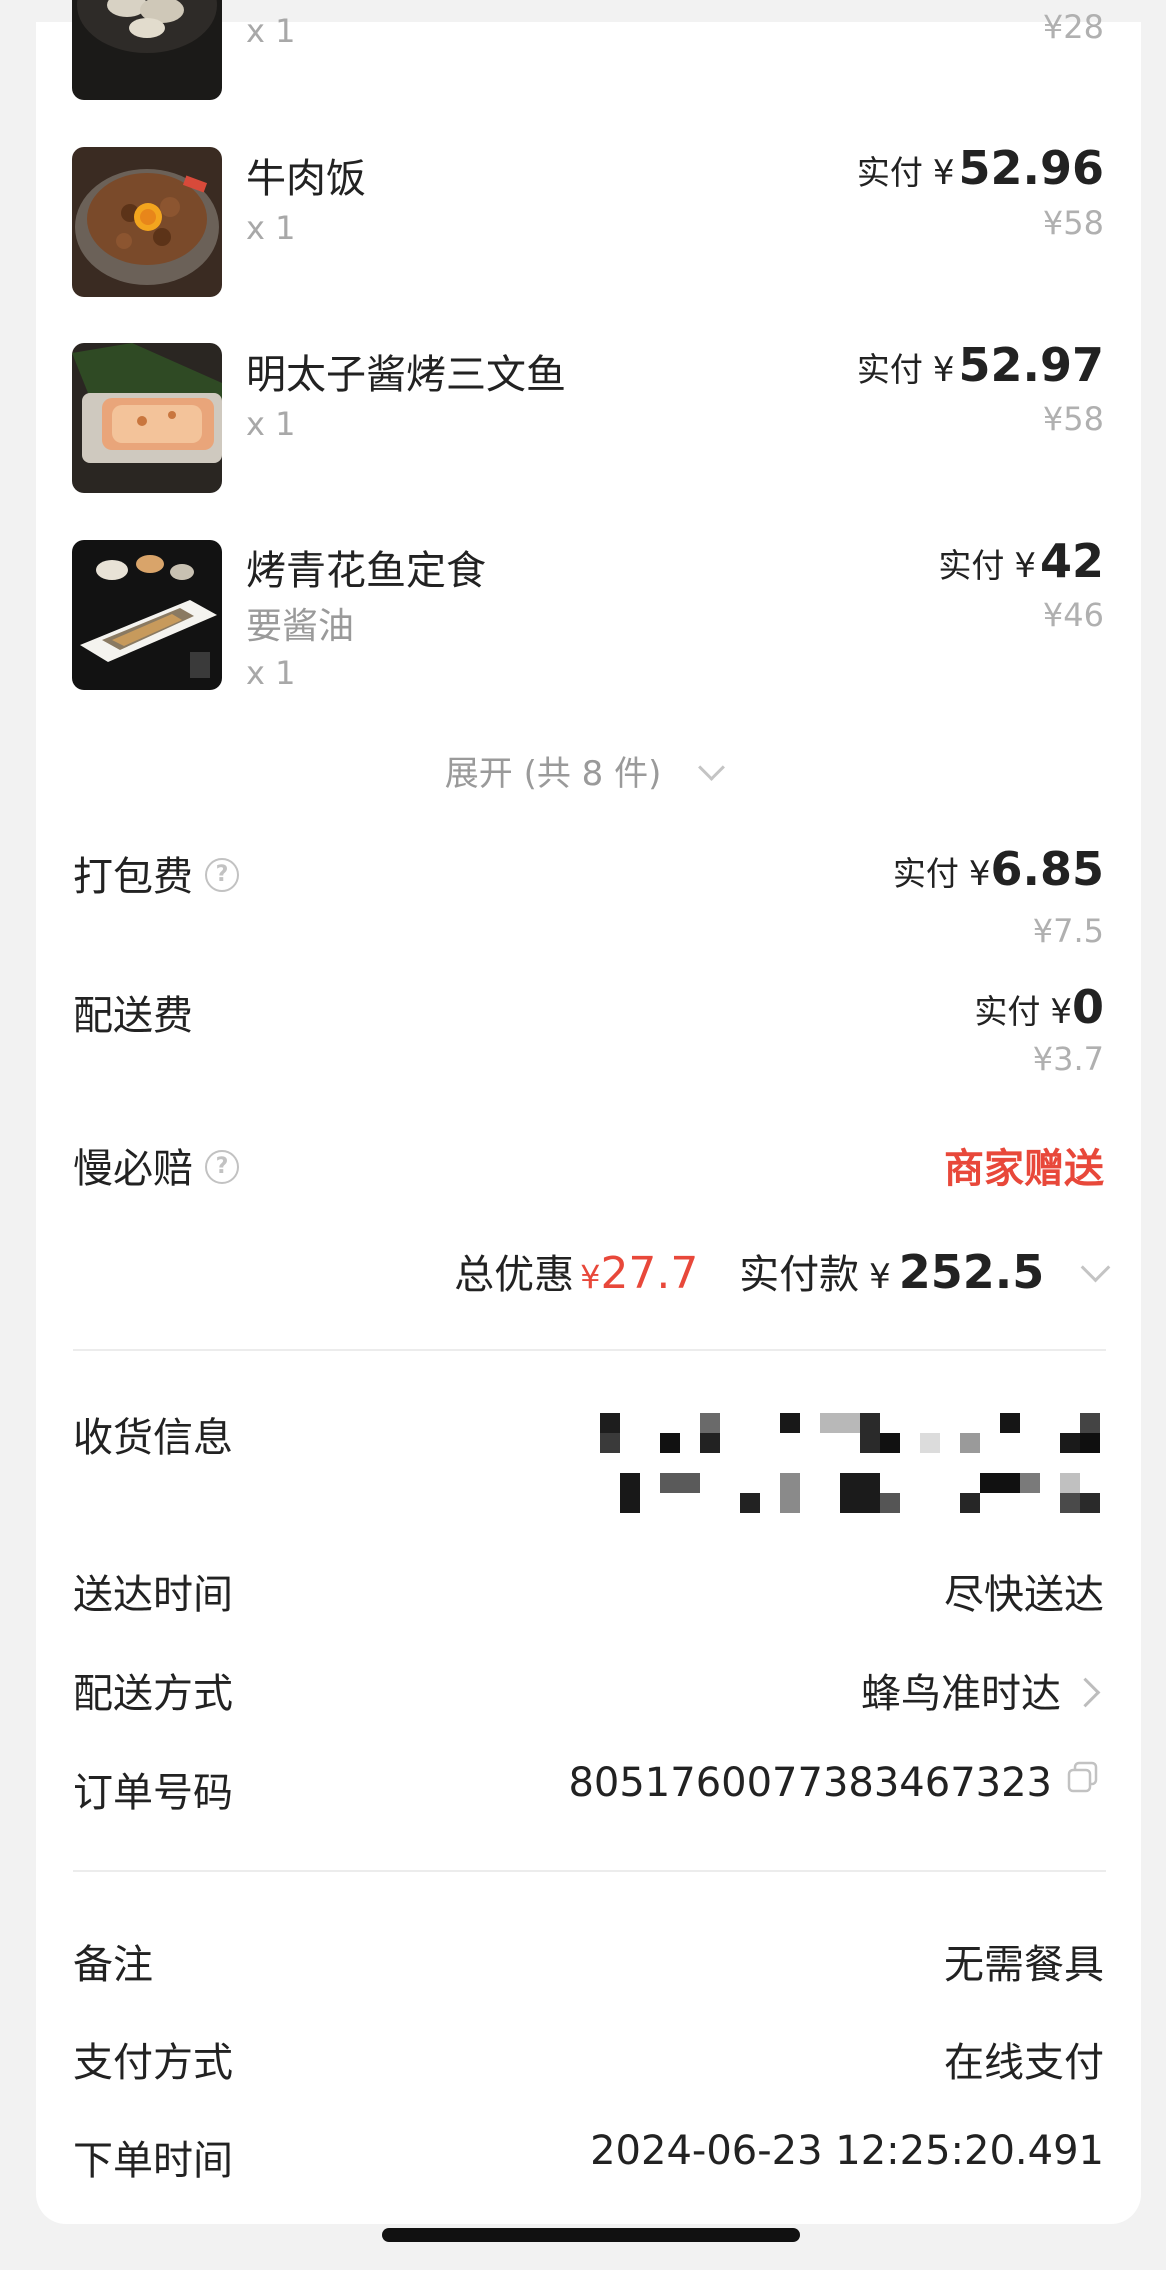 The height and width of the screenshot is (2270, 1166). Describe the element at coordinates (300, 626) in the screenshot. I see `item-note: 要酱油` at that location.